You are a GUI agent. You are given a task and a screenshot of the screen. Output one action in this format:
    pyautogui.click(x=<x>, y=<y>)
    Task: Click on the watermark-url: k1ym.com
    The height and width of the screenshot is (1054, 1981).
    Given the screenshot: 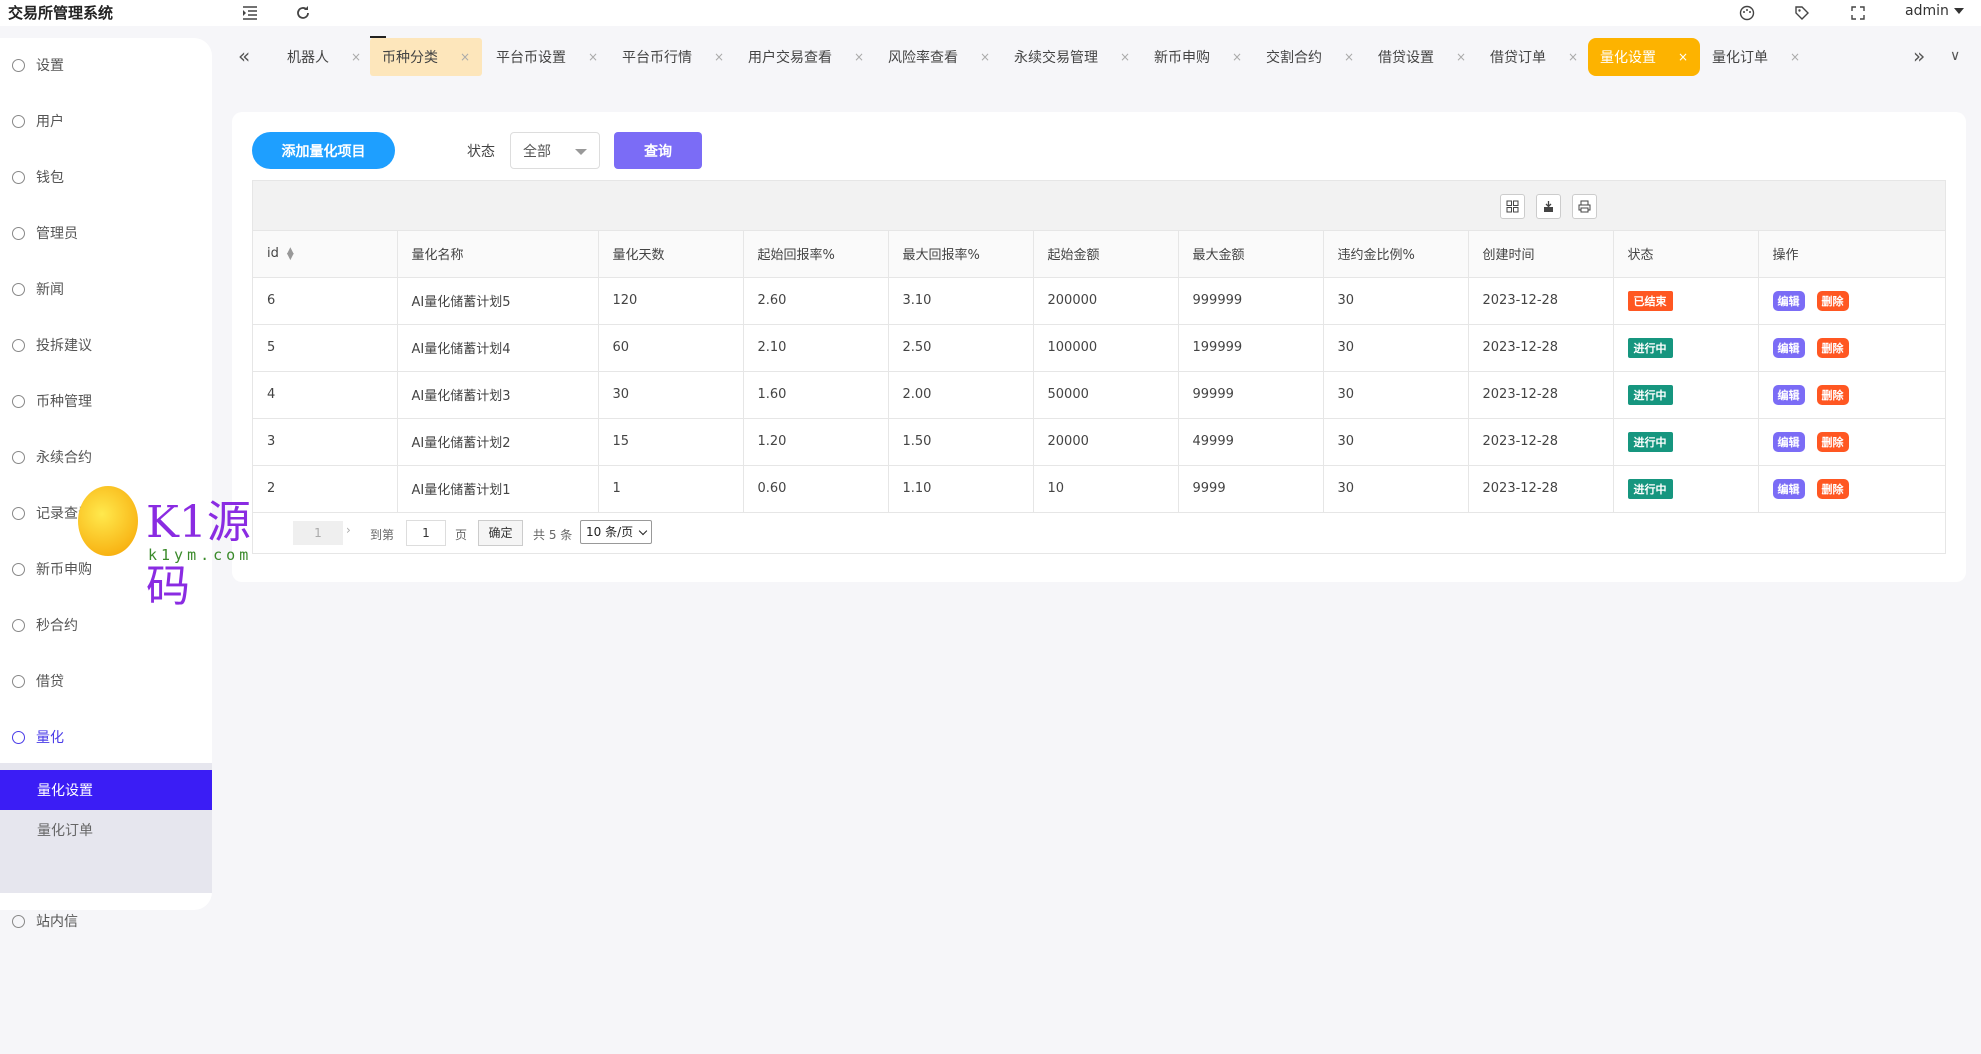 What is the action you would take?
    pyautogui.click(x=200, y=555)
    